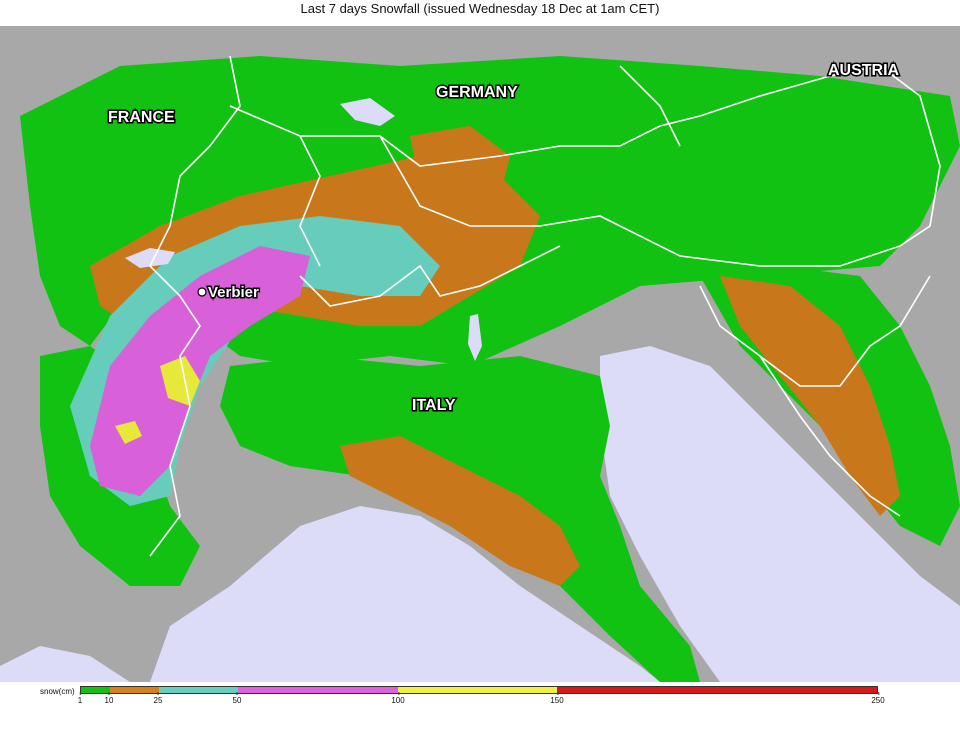 The image size is (960, 736). What do you see at coordinates (109, 698) in the screenshot?
I see `legend-tick-label: 10` at bounding box center [109, 698].